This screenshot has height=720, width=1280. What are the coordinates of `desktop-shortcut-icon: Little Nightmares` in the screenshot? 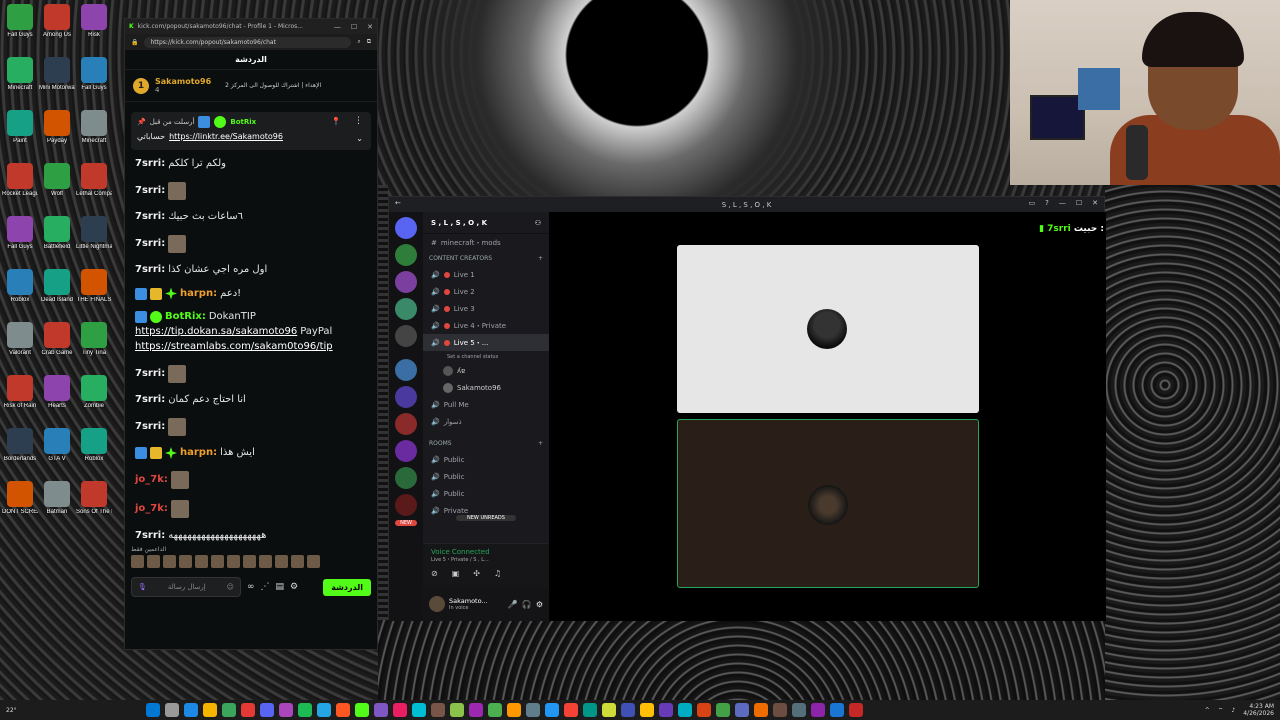 It's located at (94, 233).